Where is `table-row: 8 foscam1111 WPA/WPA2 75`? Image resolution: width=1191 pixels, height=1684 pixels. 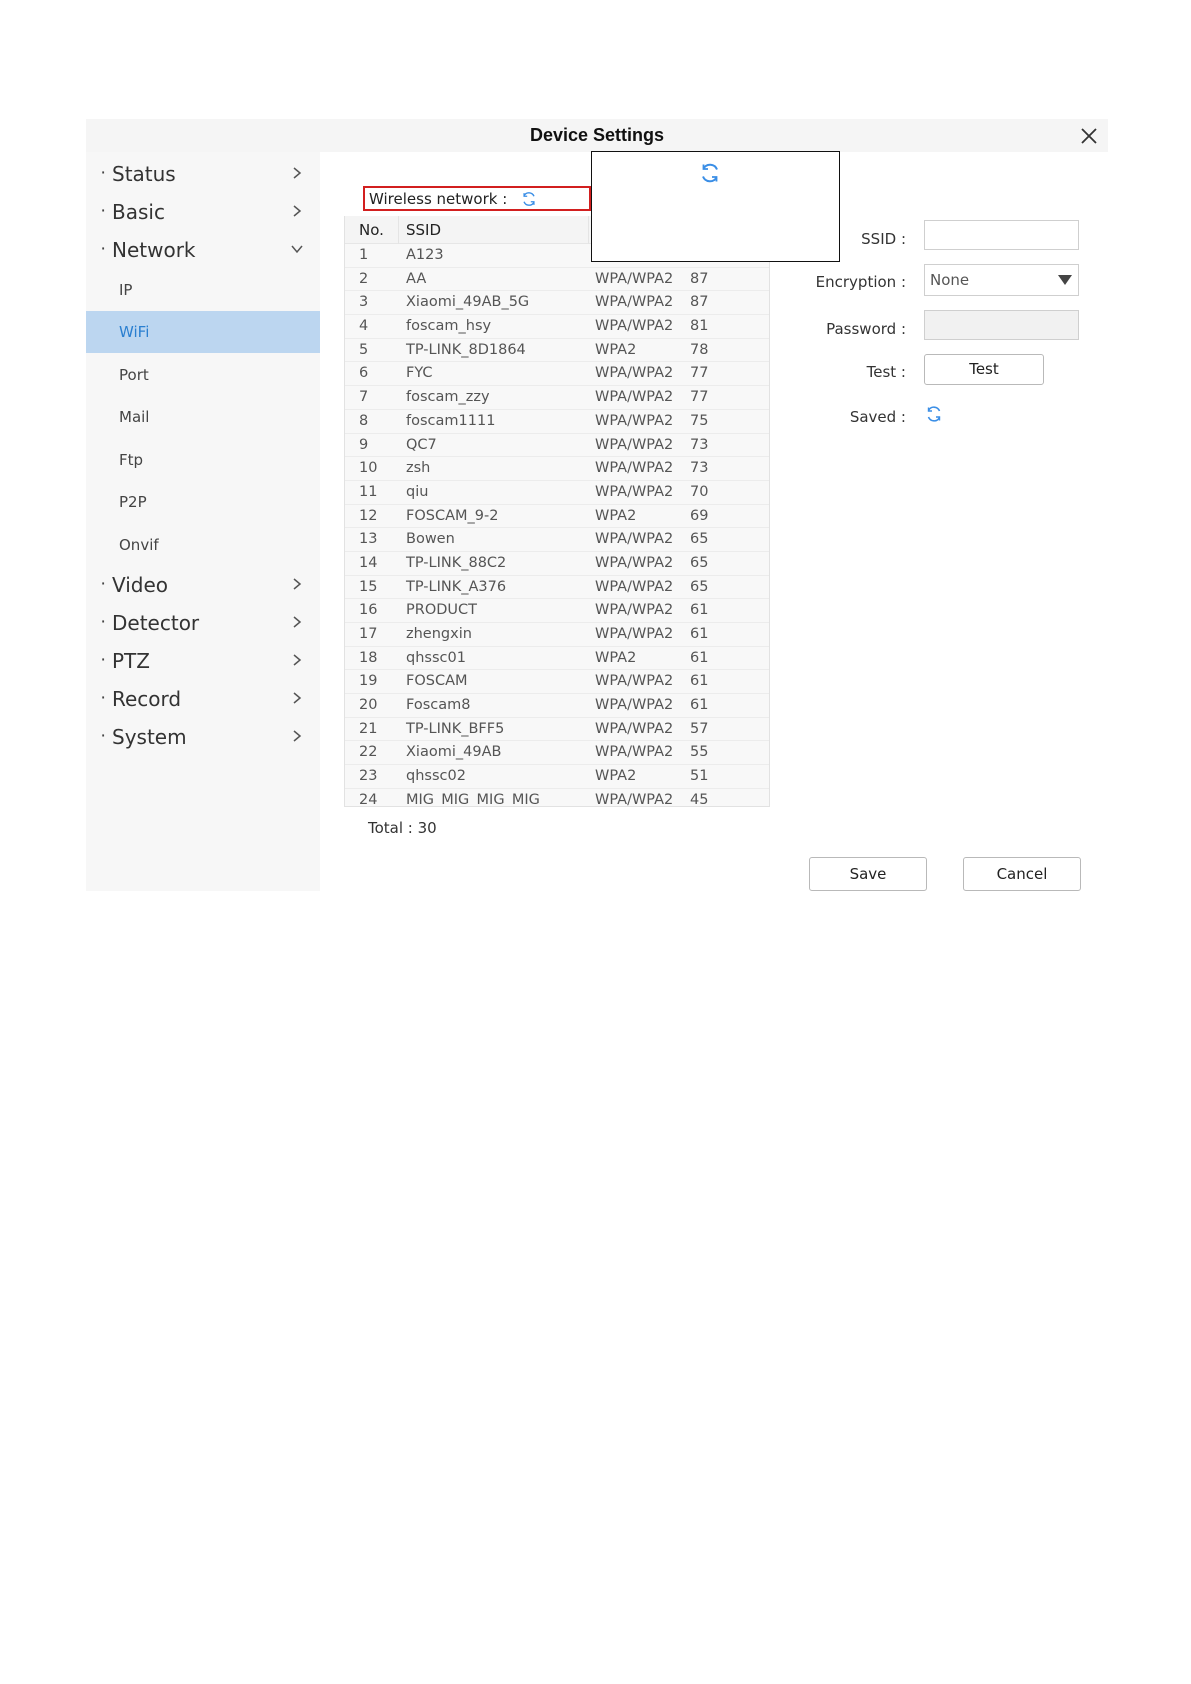
table-row: 8 foscam1111 WPA/WPA2 75 is located at coordinates (557, 421).